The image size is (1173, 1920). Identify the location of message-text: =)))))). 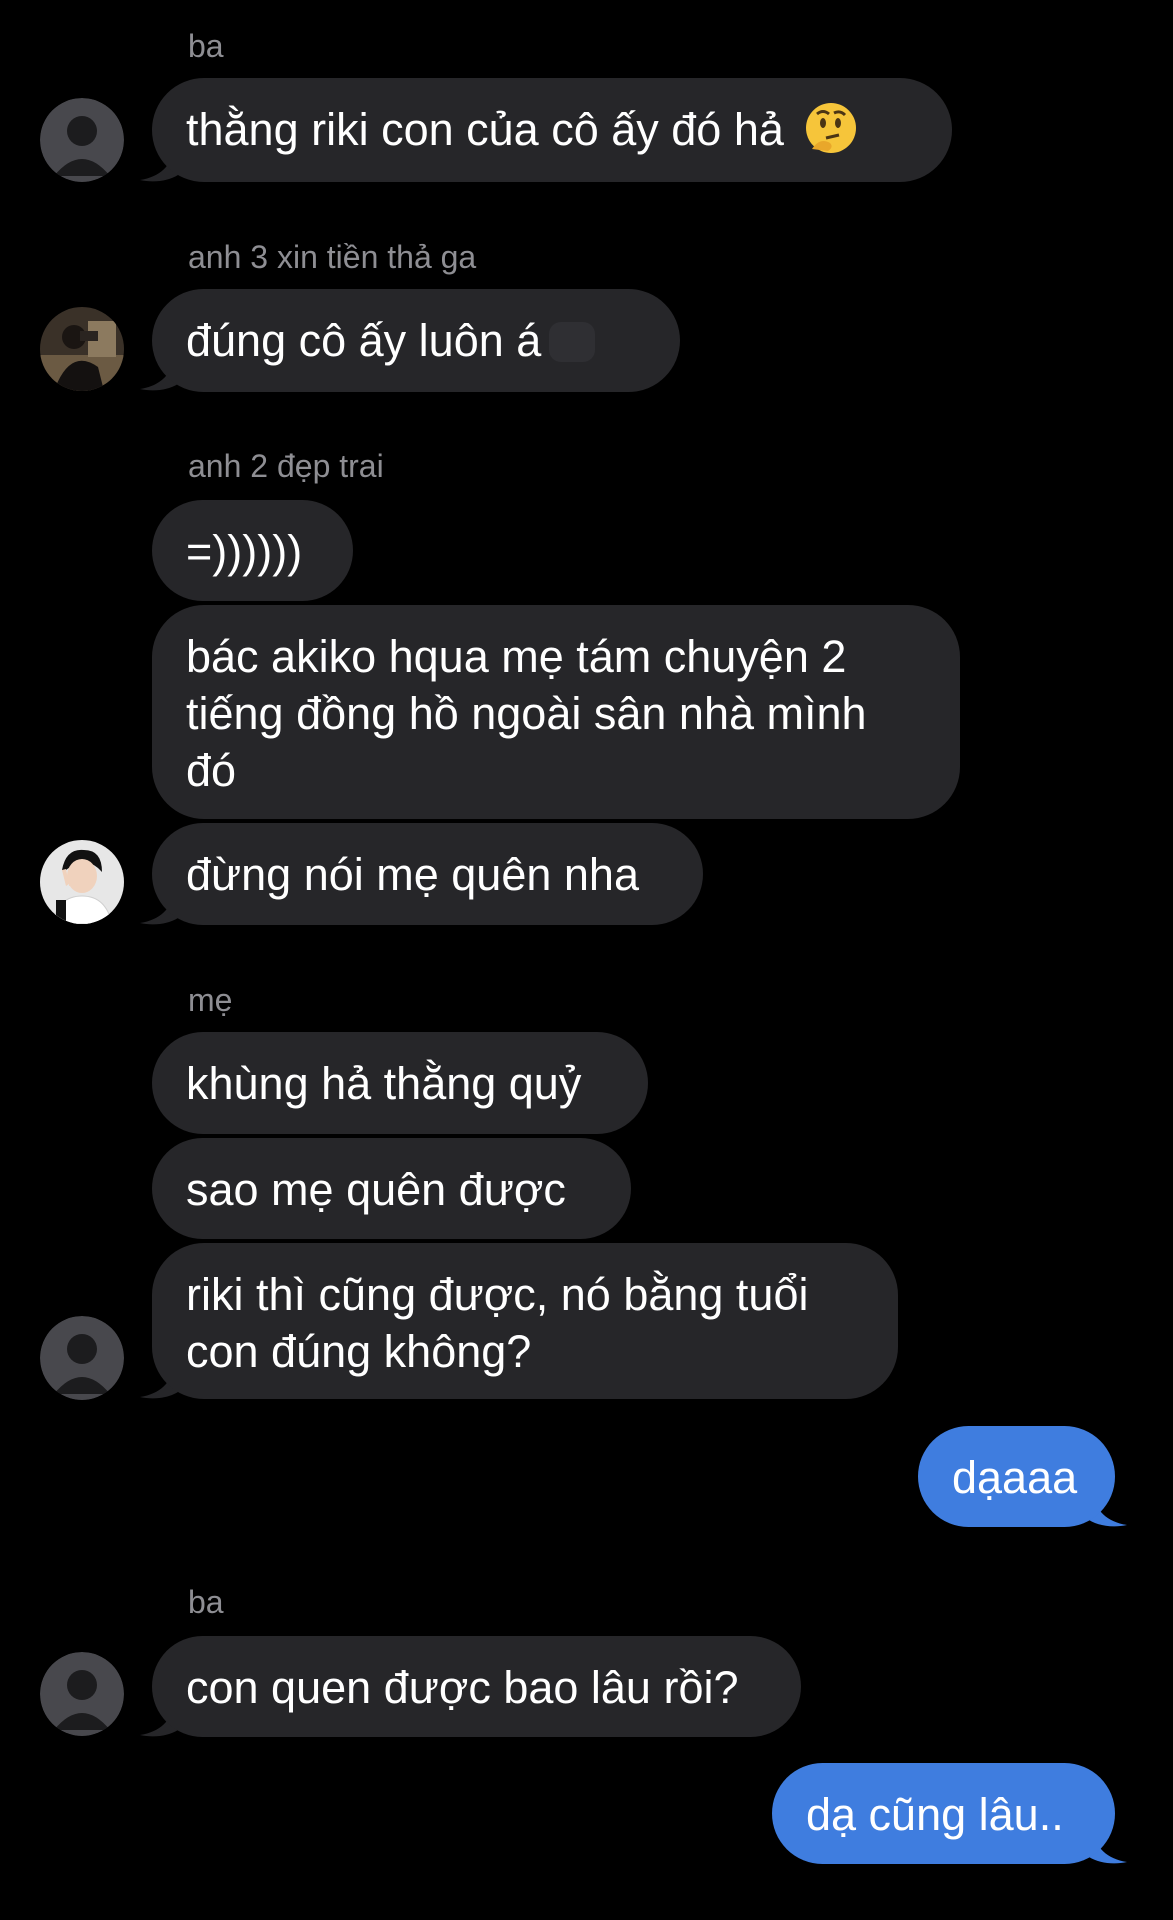
(244, 551).